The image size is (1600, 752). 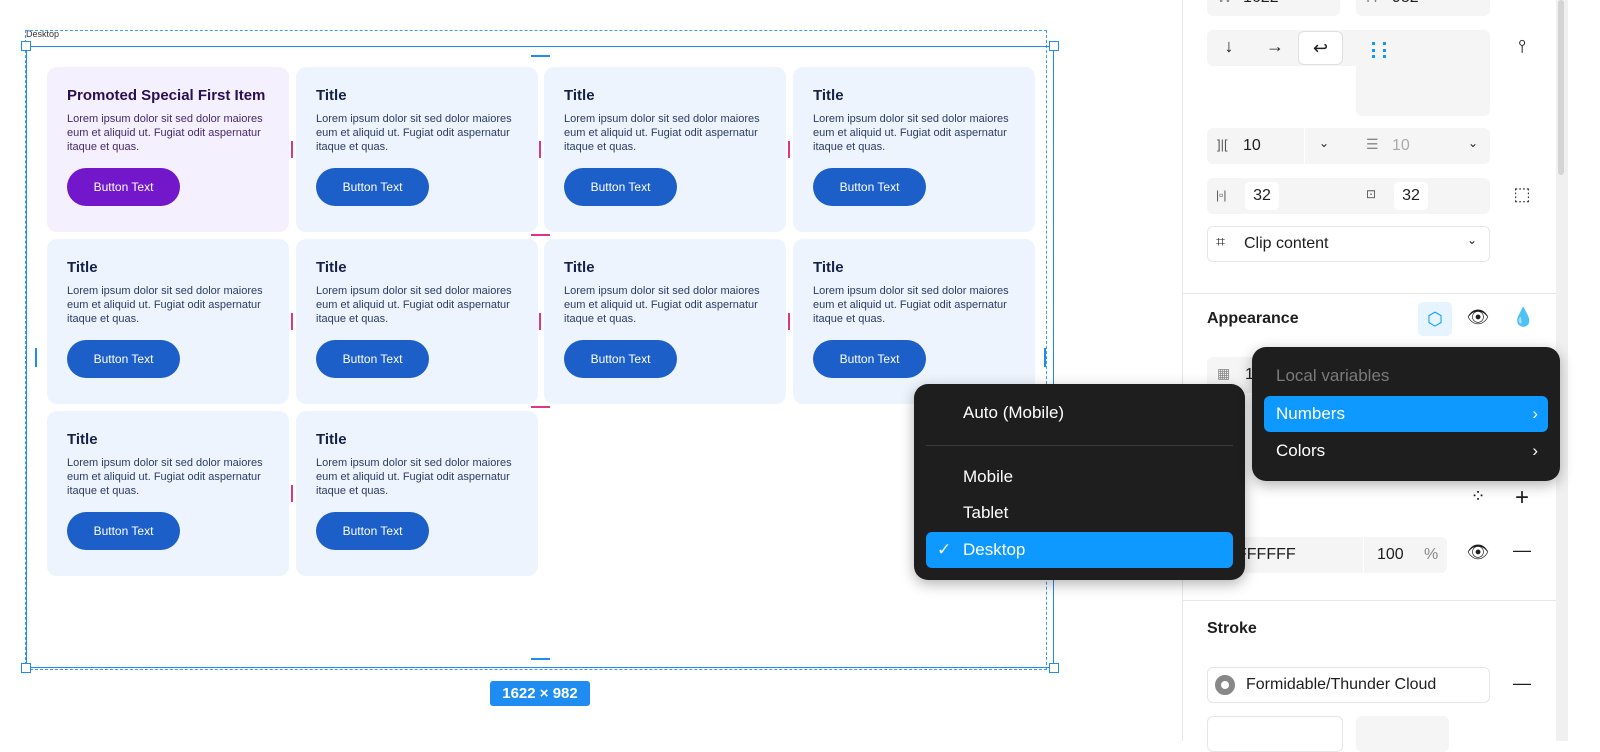 What do you see at coordinates (1522, 550) in the screenshot?
I see `remove-fill-icon: —` at bounding box center [1522, 550].